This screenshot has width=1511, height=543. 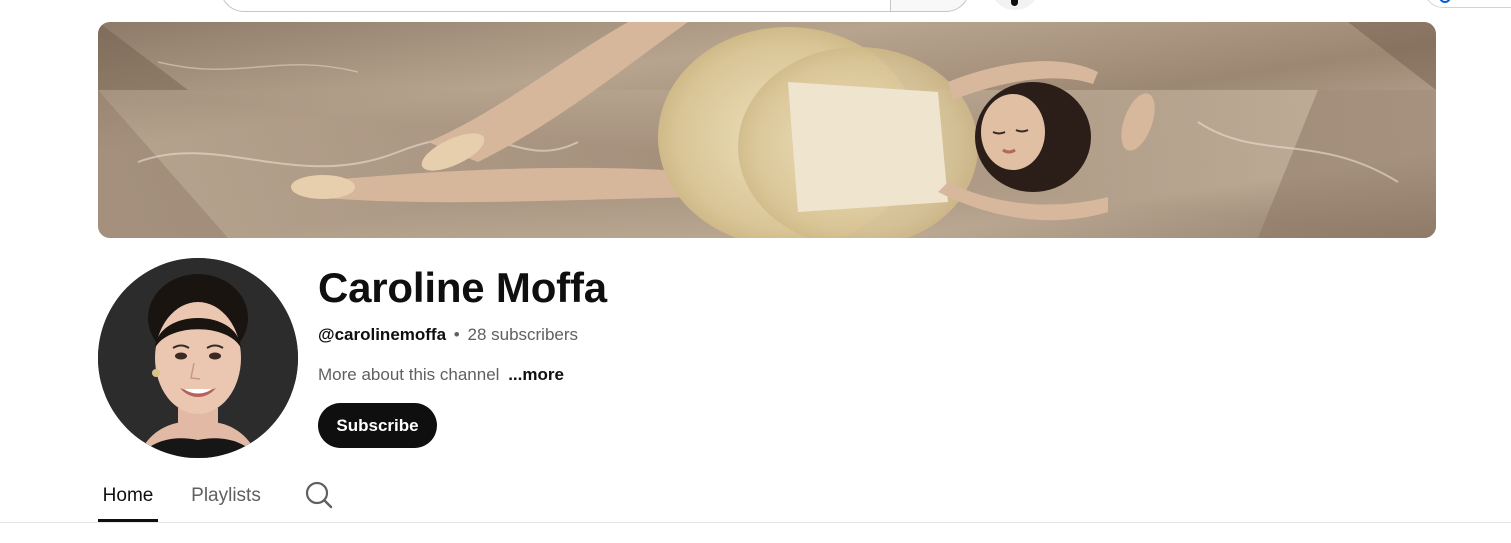 I want to click on sign-in-button, so click(x=1467, y=4).